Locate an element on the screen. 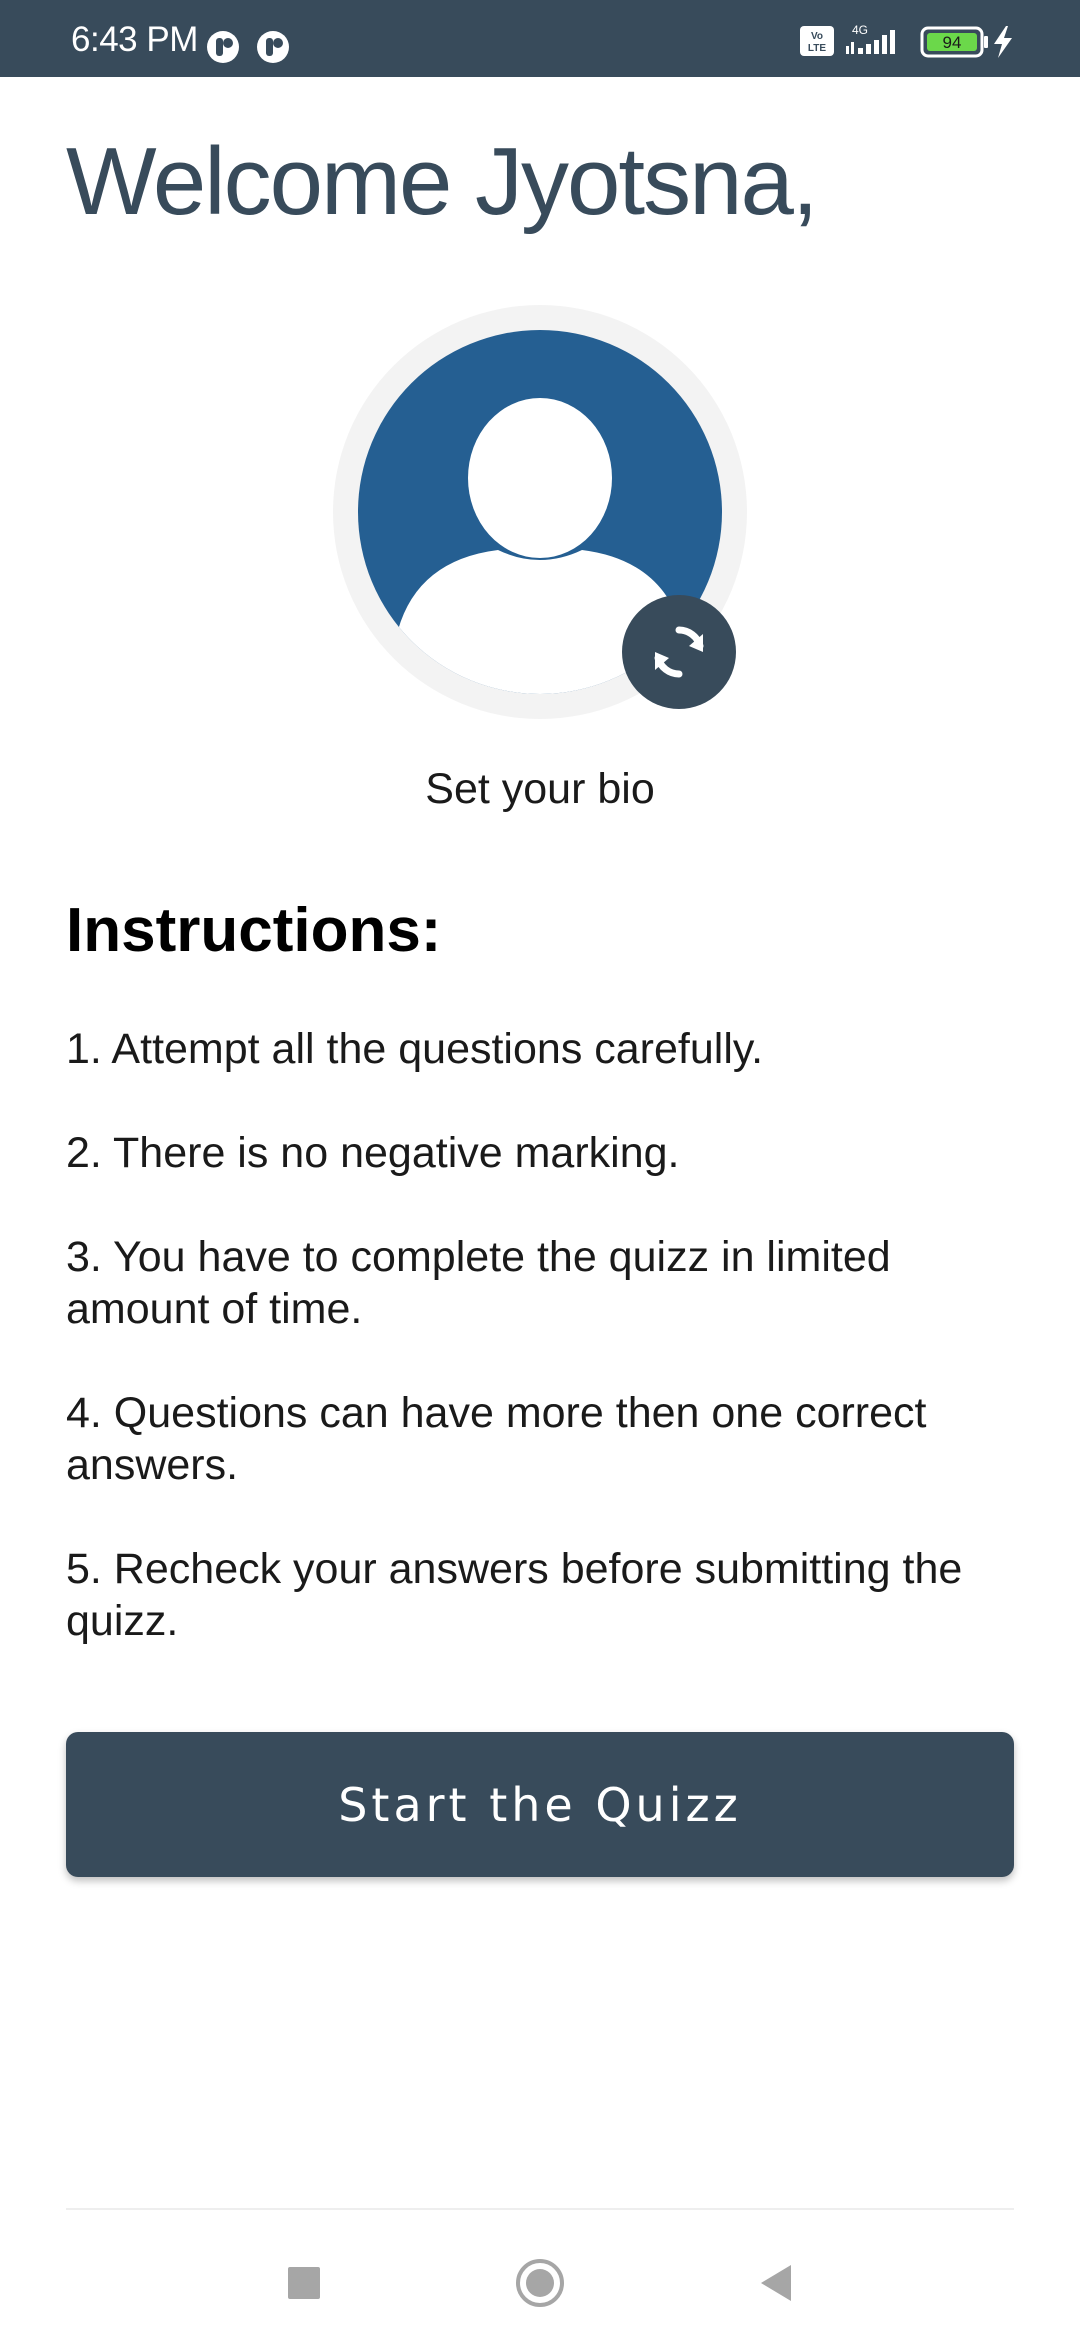 The image size is (1080, 2340). recents-button is located at coordinates (304, 2283).